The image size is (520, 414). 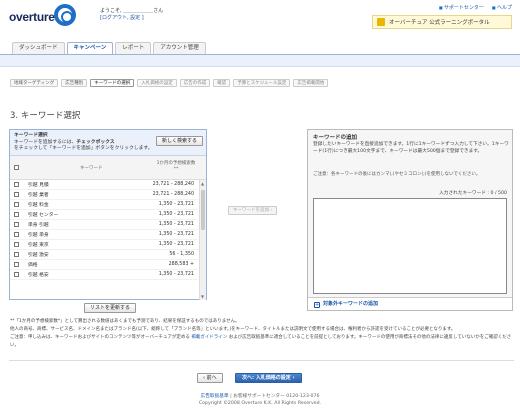 What do you see at coordinates (179, 141) in the screenshot?
I see `new-search-button: 新しく検索する` at bounding box center [179, 141].